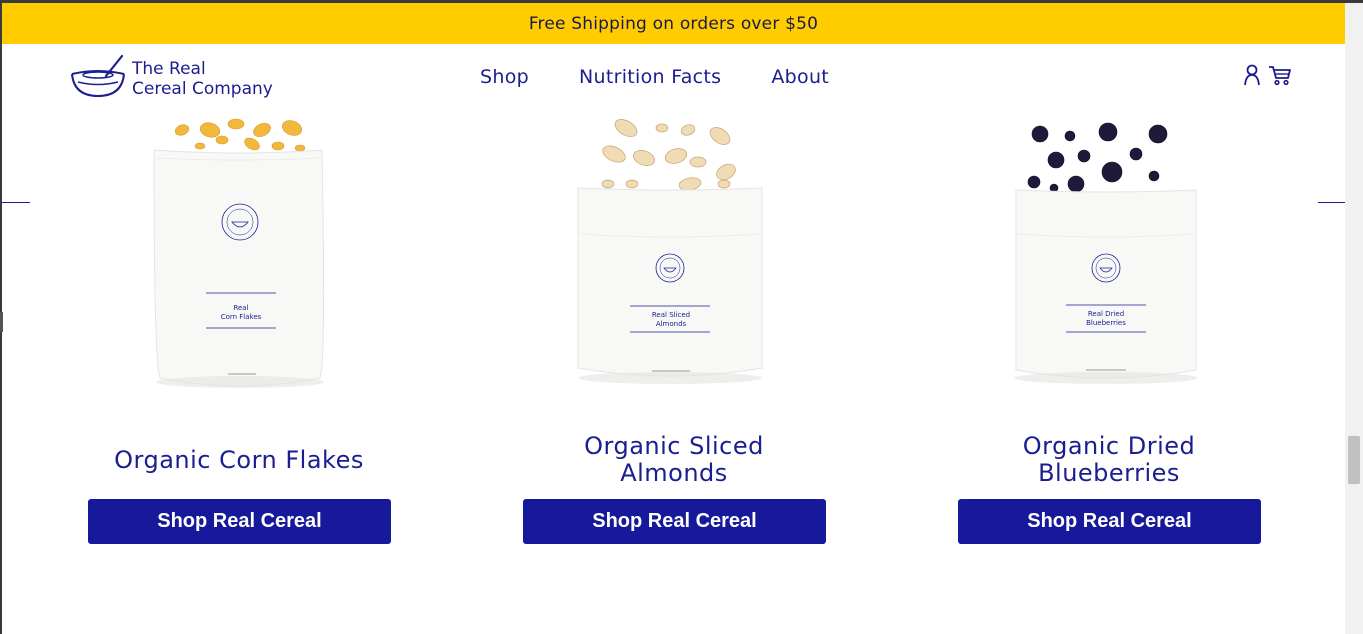 This screenshot has height=634, width=1363. What do you see at coordinates (239, 521) in the screenshot?
I see `shop-real-cereal-button-corn-flakes: Shop Real Cereal` at bounding box center [239, 521].